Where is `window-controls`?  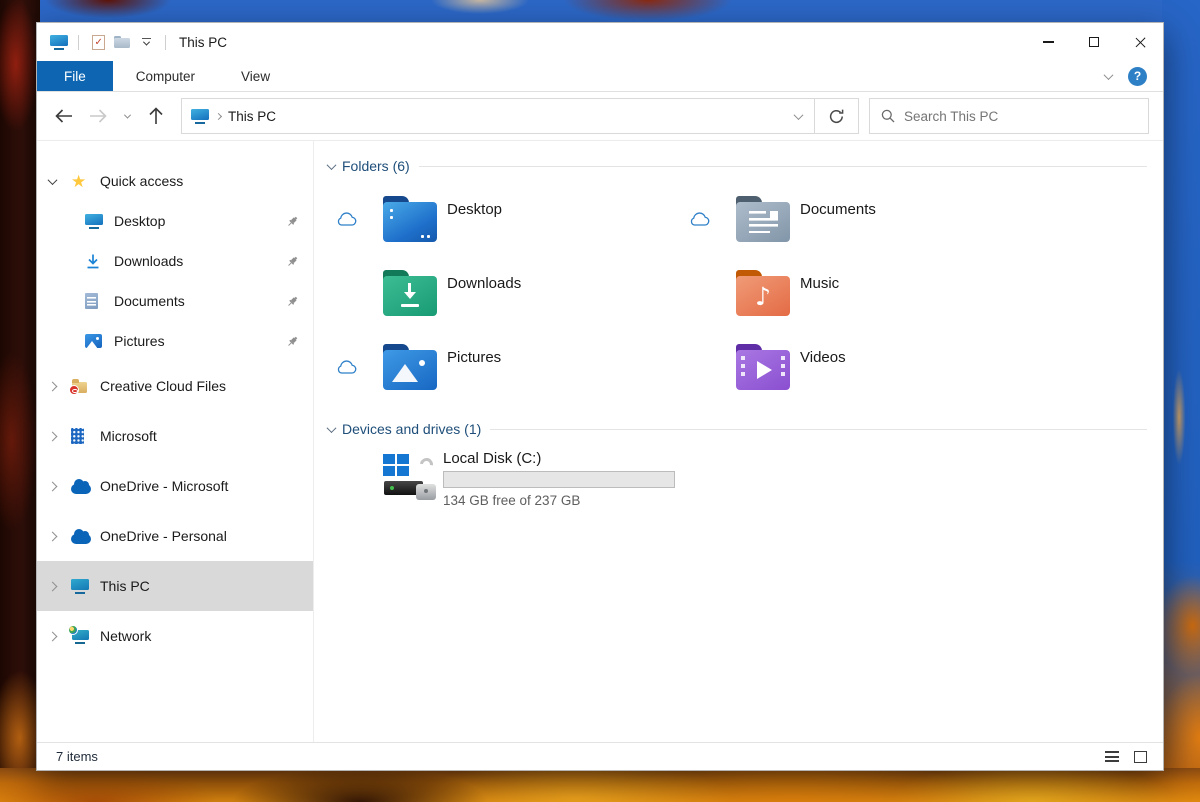 window-controls is located at coordinates (1094, 42).